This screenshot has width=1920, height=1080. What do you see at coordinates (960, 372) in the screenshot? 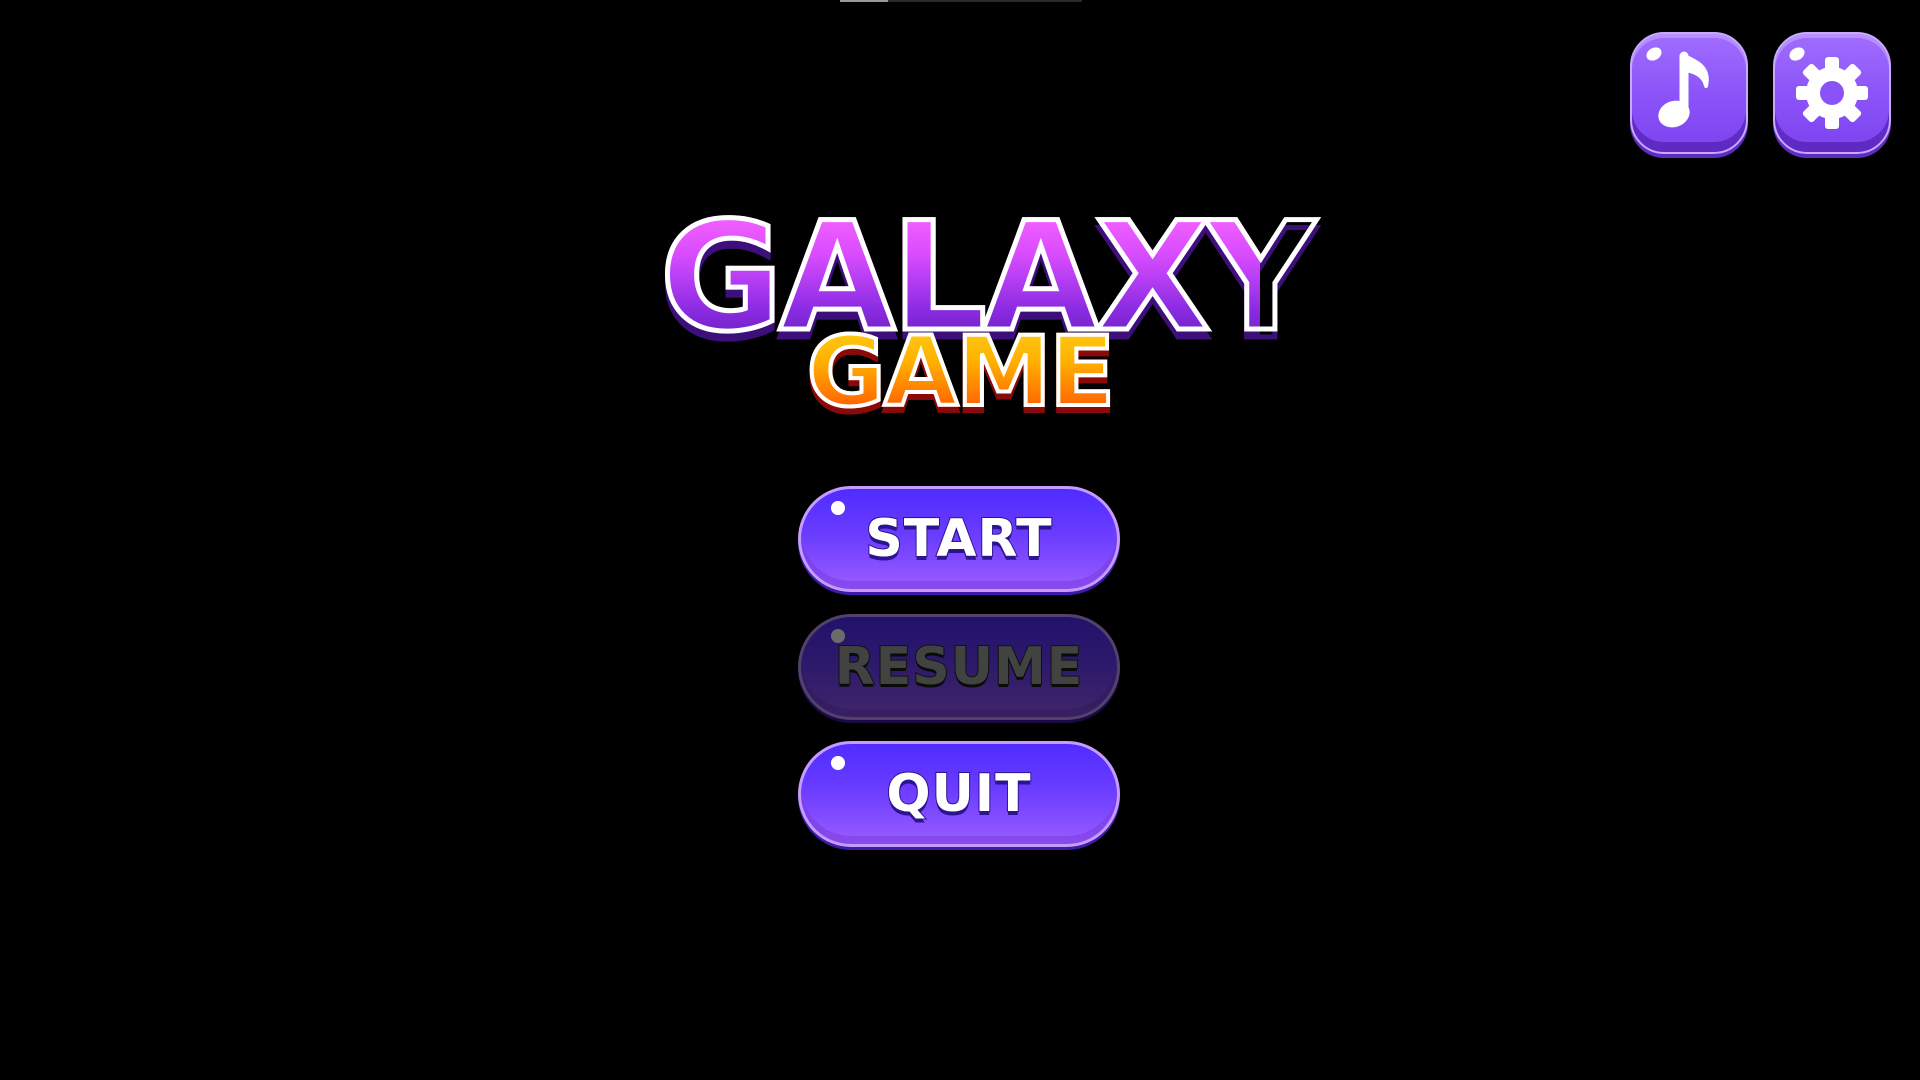
I see `logo-subtitle: GAME` at bounding box center [960, 372].